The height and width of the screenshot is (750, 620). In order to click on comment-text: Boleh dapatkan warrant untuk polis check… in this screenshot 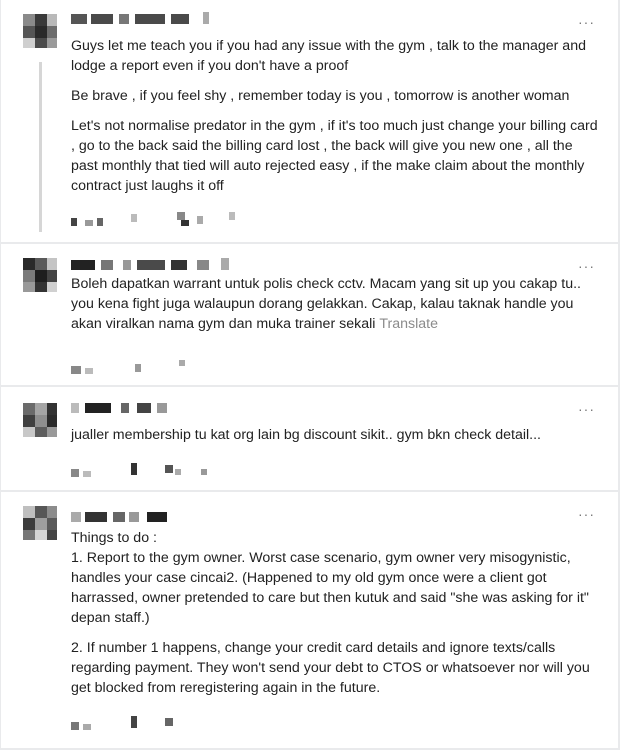, I will do `click(326, 304)`.